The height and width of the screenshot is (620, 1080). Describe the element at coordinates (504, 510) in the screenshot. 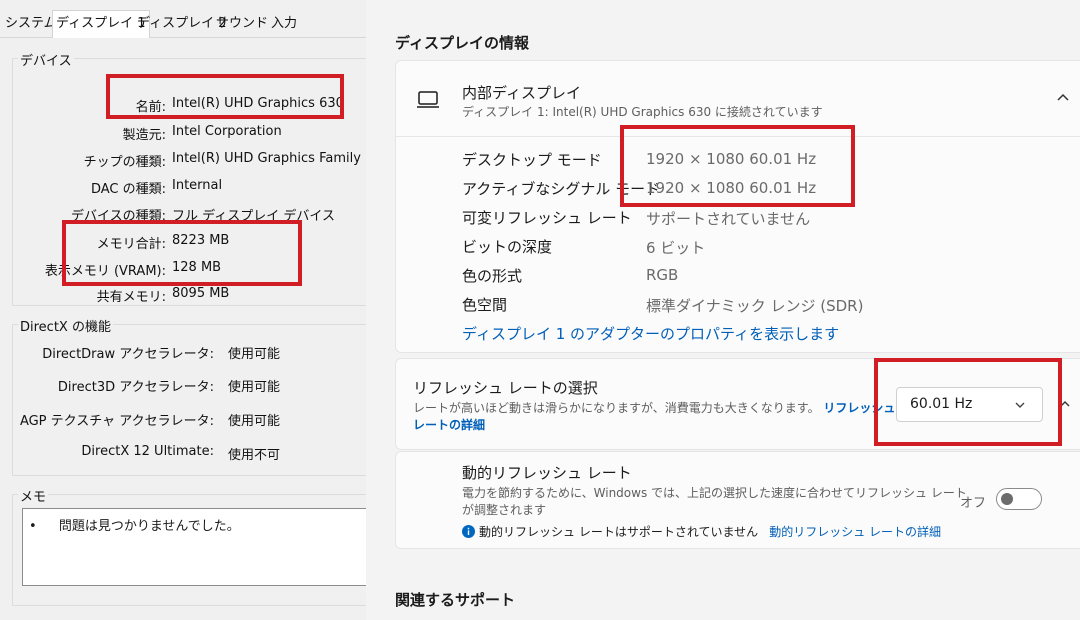

I see `dynamic-refresh-desc-line2: が調整されます` at that location.